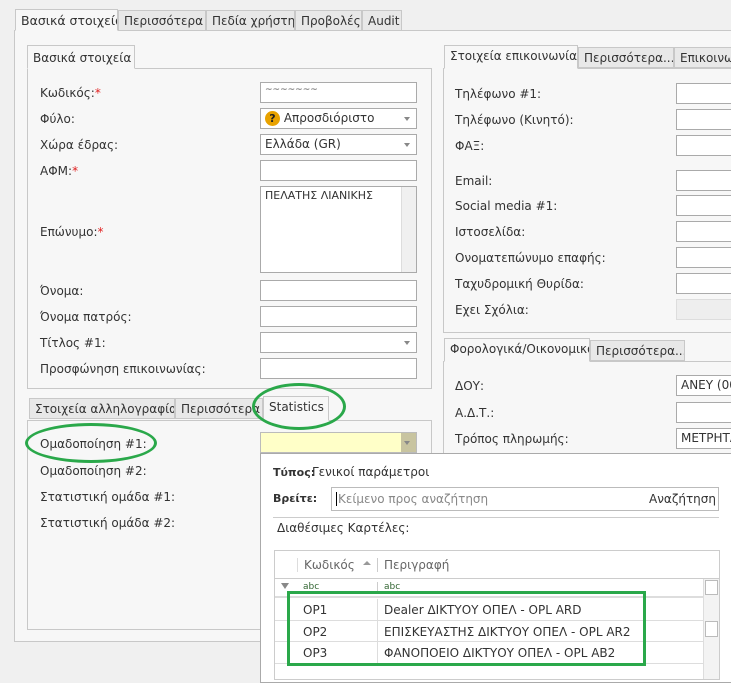  What do you see at coordinates (57, 119) in the screenshot?
I see `gender-label: Φύλο:` at bounding box center [57, 119].